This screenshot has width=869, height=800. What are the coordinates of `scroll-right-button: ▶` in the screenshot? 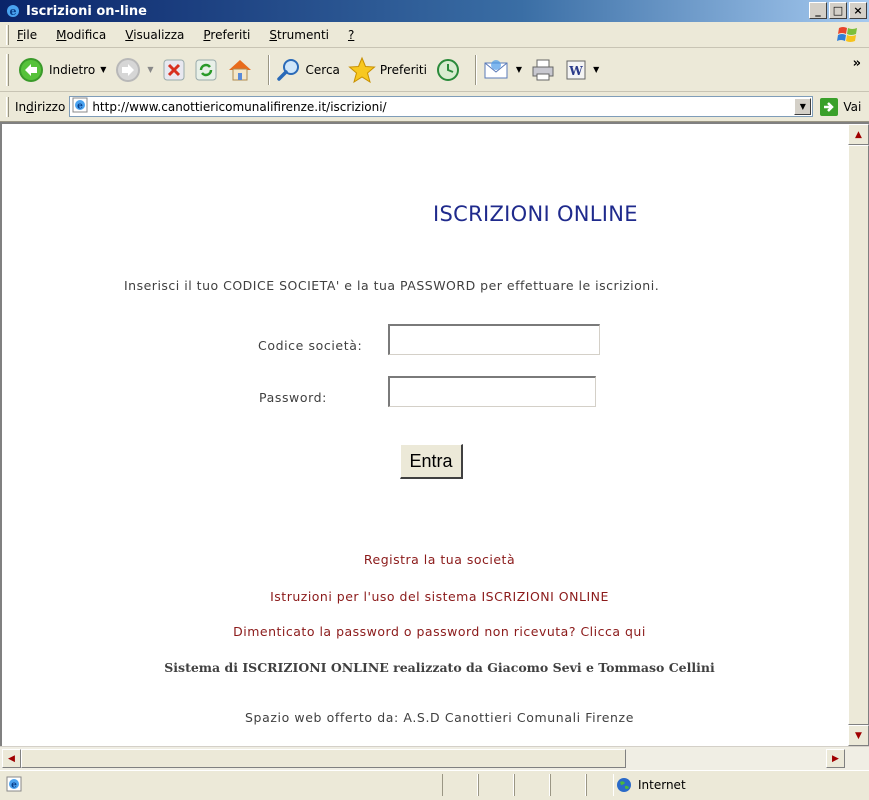 It's located at (835, 758).